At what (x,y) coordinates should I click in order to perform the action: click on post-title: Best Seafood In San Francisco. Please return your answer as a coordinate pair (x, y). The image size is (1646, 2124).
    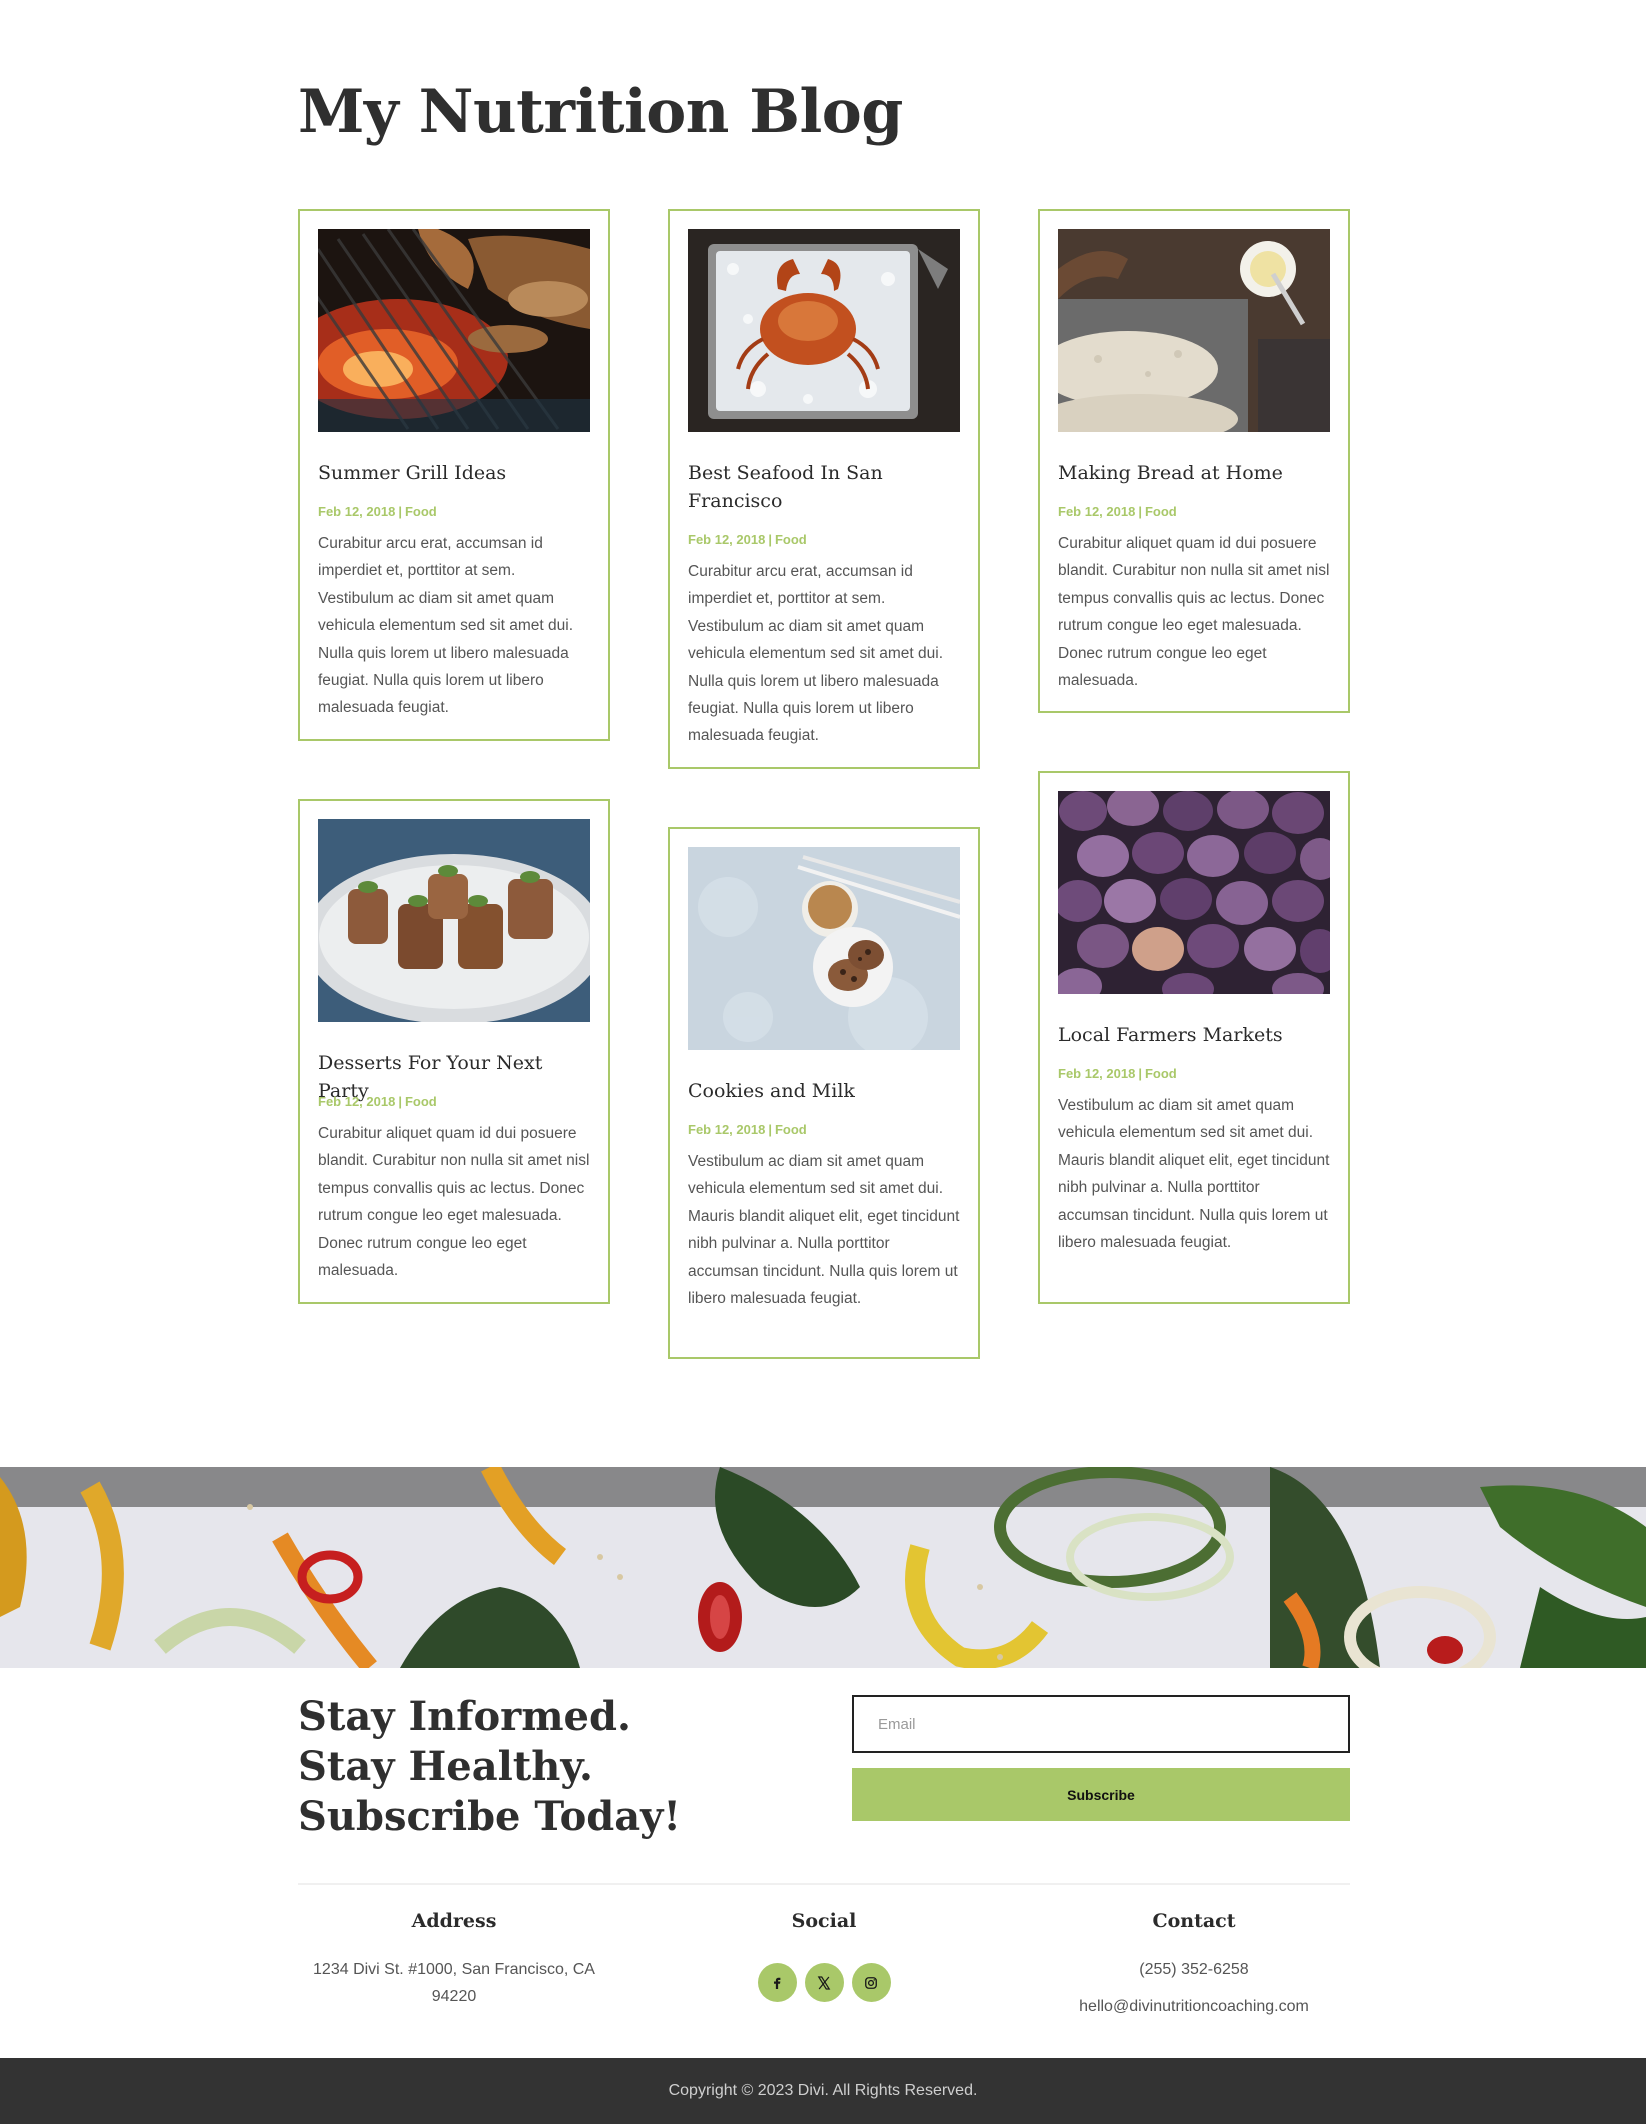
    Looking at the image, I should click on (824, 487).